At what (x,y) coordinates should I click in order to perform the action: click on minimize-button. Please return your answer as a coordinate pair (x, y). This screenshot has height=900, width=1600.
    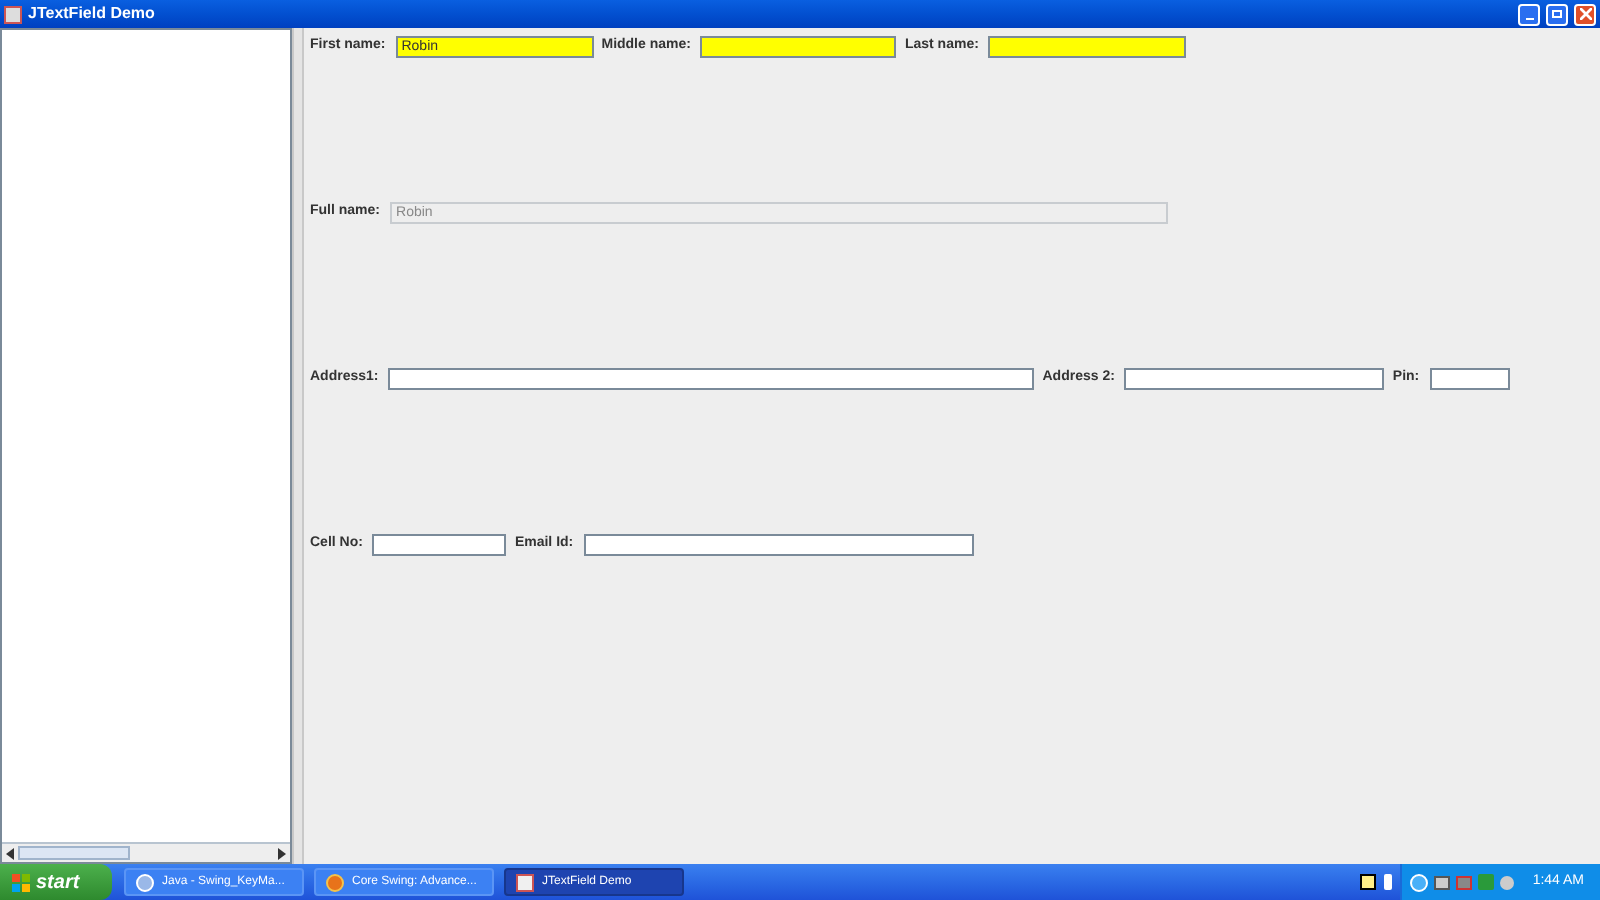
    Looking at the image, I should click on (1529, 14).